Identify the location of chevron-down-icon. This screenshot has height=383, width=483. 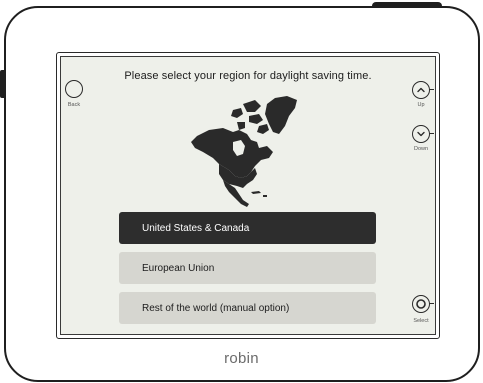
(421, 134).